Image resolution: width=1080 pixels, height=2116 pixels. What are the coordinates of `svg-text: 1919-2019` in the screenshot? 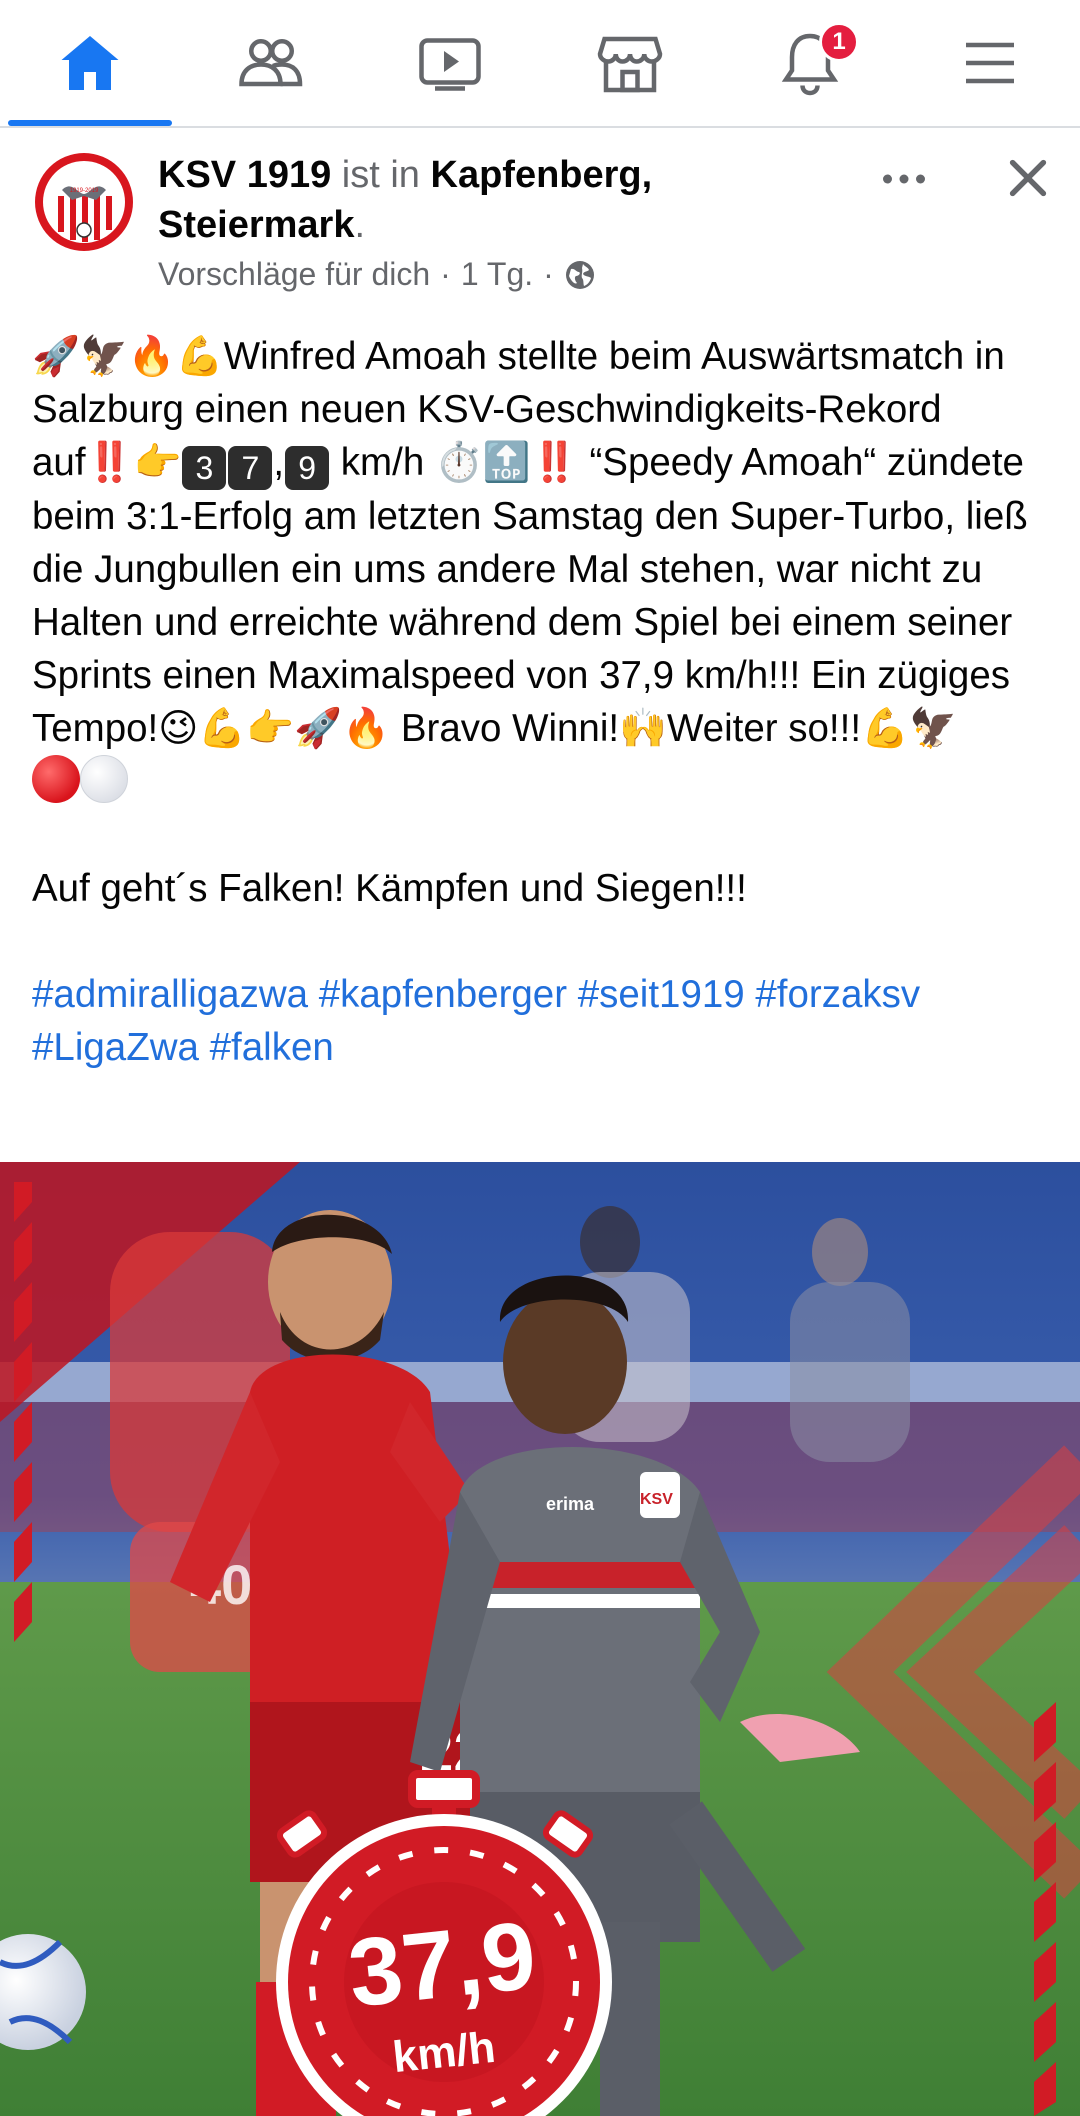 It's located at (84, 191).